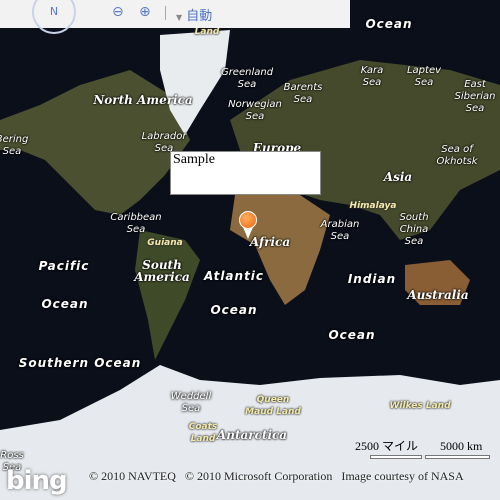 This screenshot has height=500, width=500. What do you see at coordinates (194, 159) in the screenshot?
I see `infobox-title: Sample` at bounding box center [194, 159].